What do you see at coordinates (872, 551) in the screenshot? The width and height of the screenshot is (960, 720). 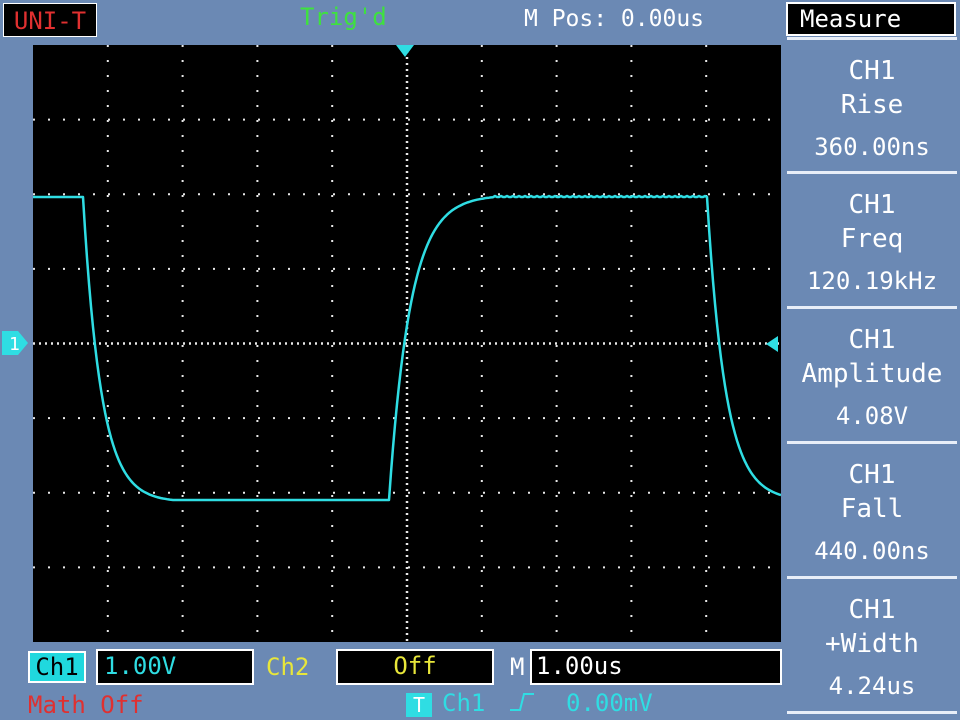 I see `measure-value: 440.00ns` at bounding box center [872, 551].